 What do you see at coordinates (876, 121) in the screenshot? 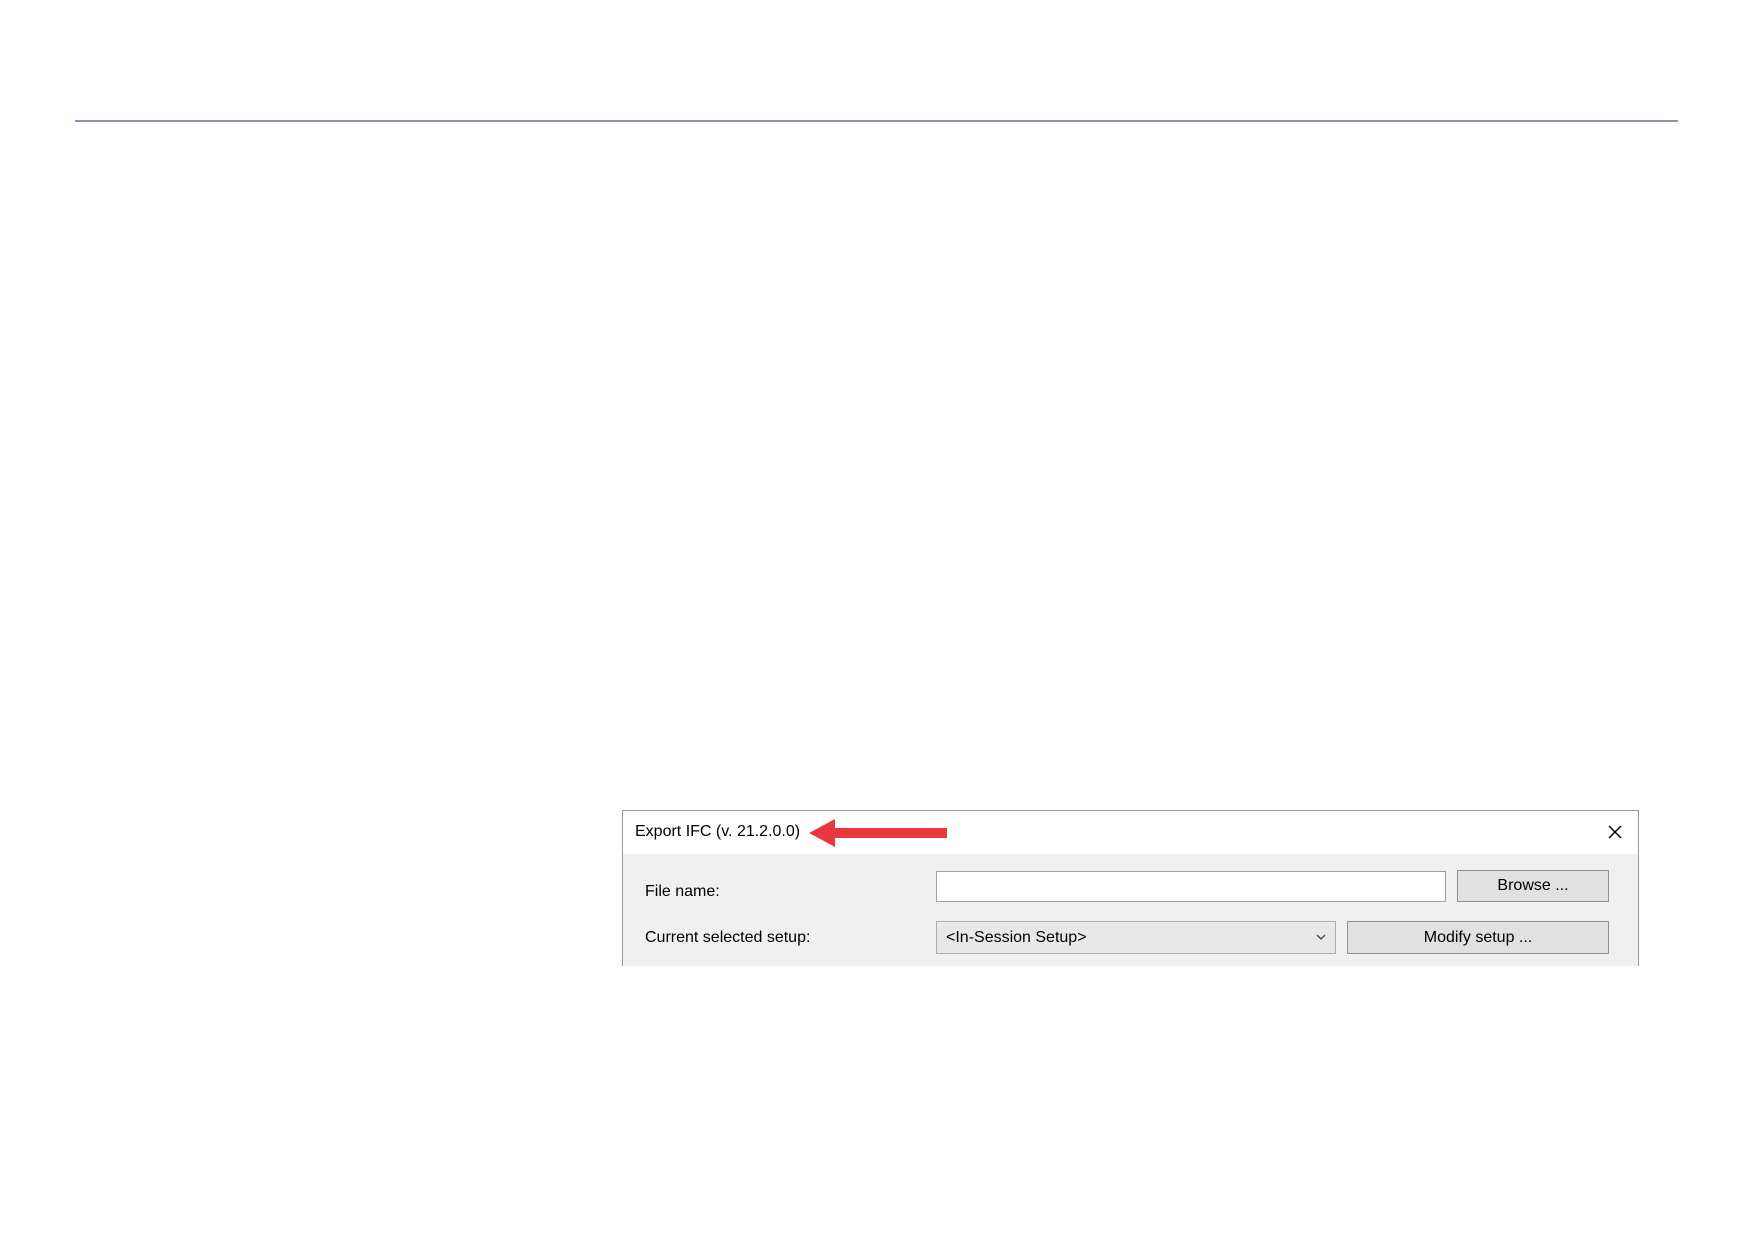
I see `header-divider` at bounding box center [876, 121].